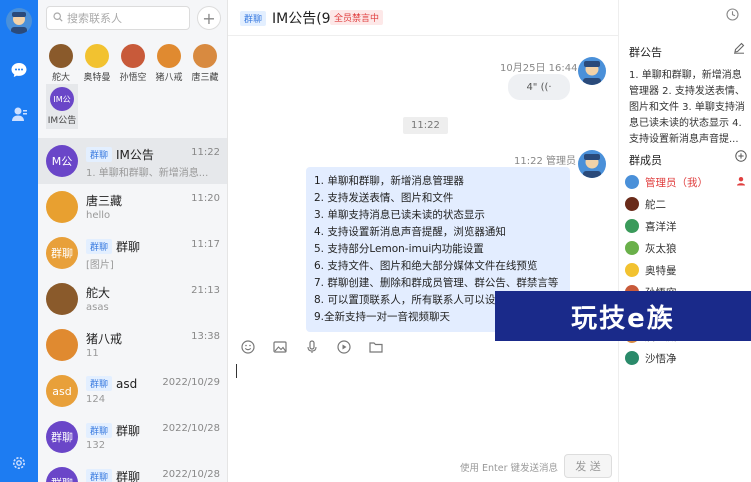 The width and height of the screenshot is (751, 482). I want to click on chat-list-item: 群聊 群聊 群聊 11:17 [图片], so click(132, 253).